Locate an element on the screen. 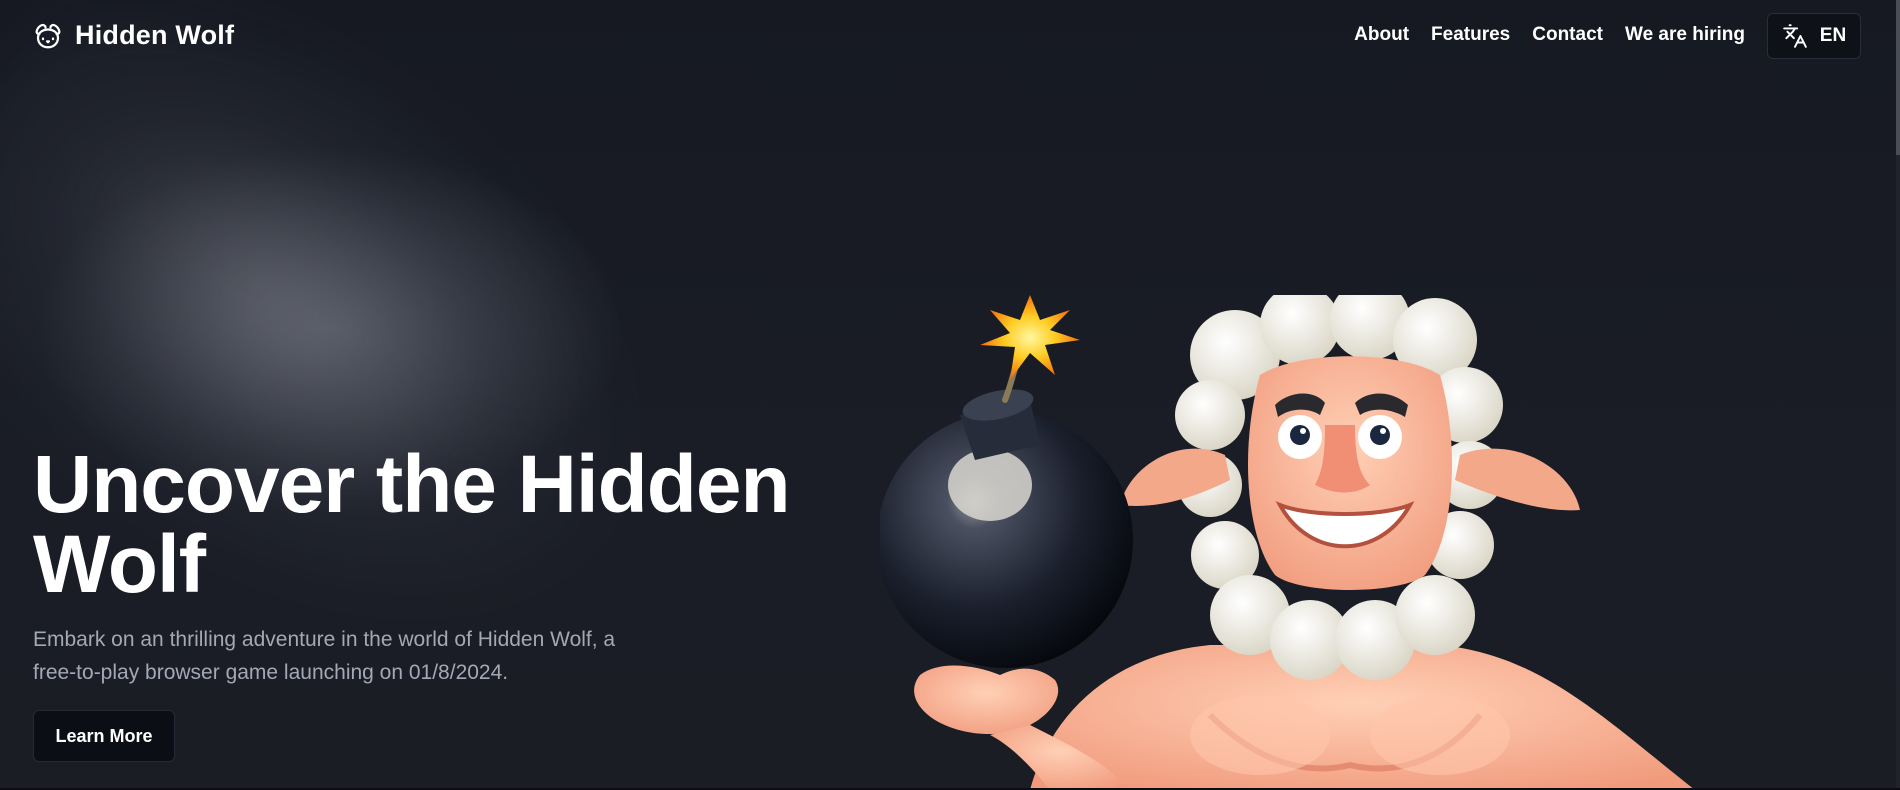  nav-link-features: Features is located at coordinates (1470, 35).